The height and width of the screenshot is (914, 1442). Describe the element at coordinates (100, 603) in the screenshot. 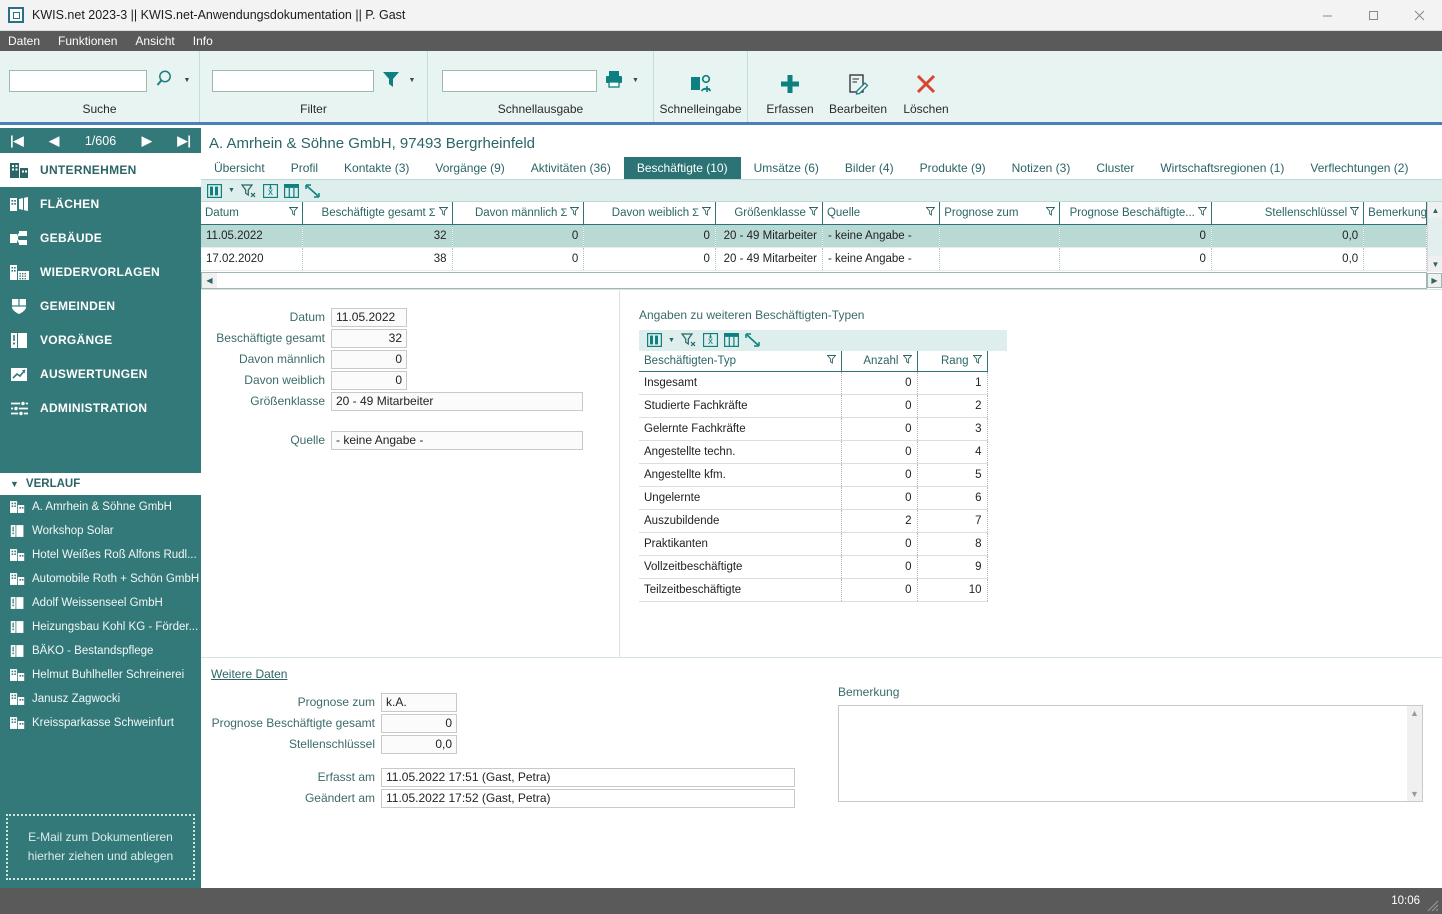

I see `history-item: Adolf Weissenseel GmbH` at that location.